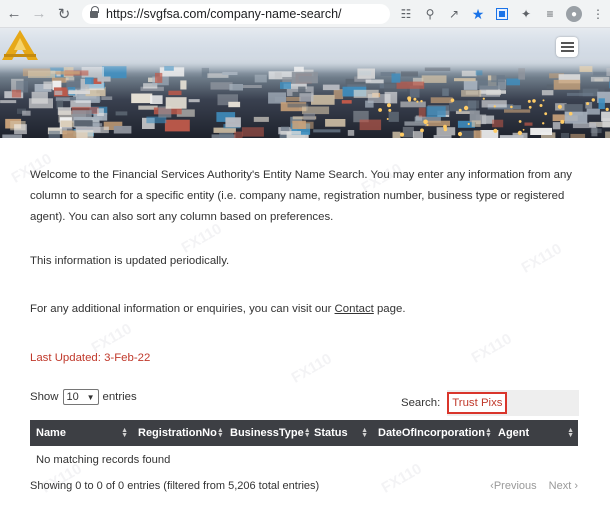 The image size is (610, 513). I want to click on search-label: Search:, so click(421, 403).